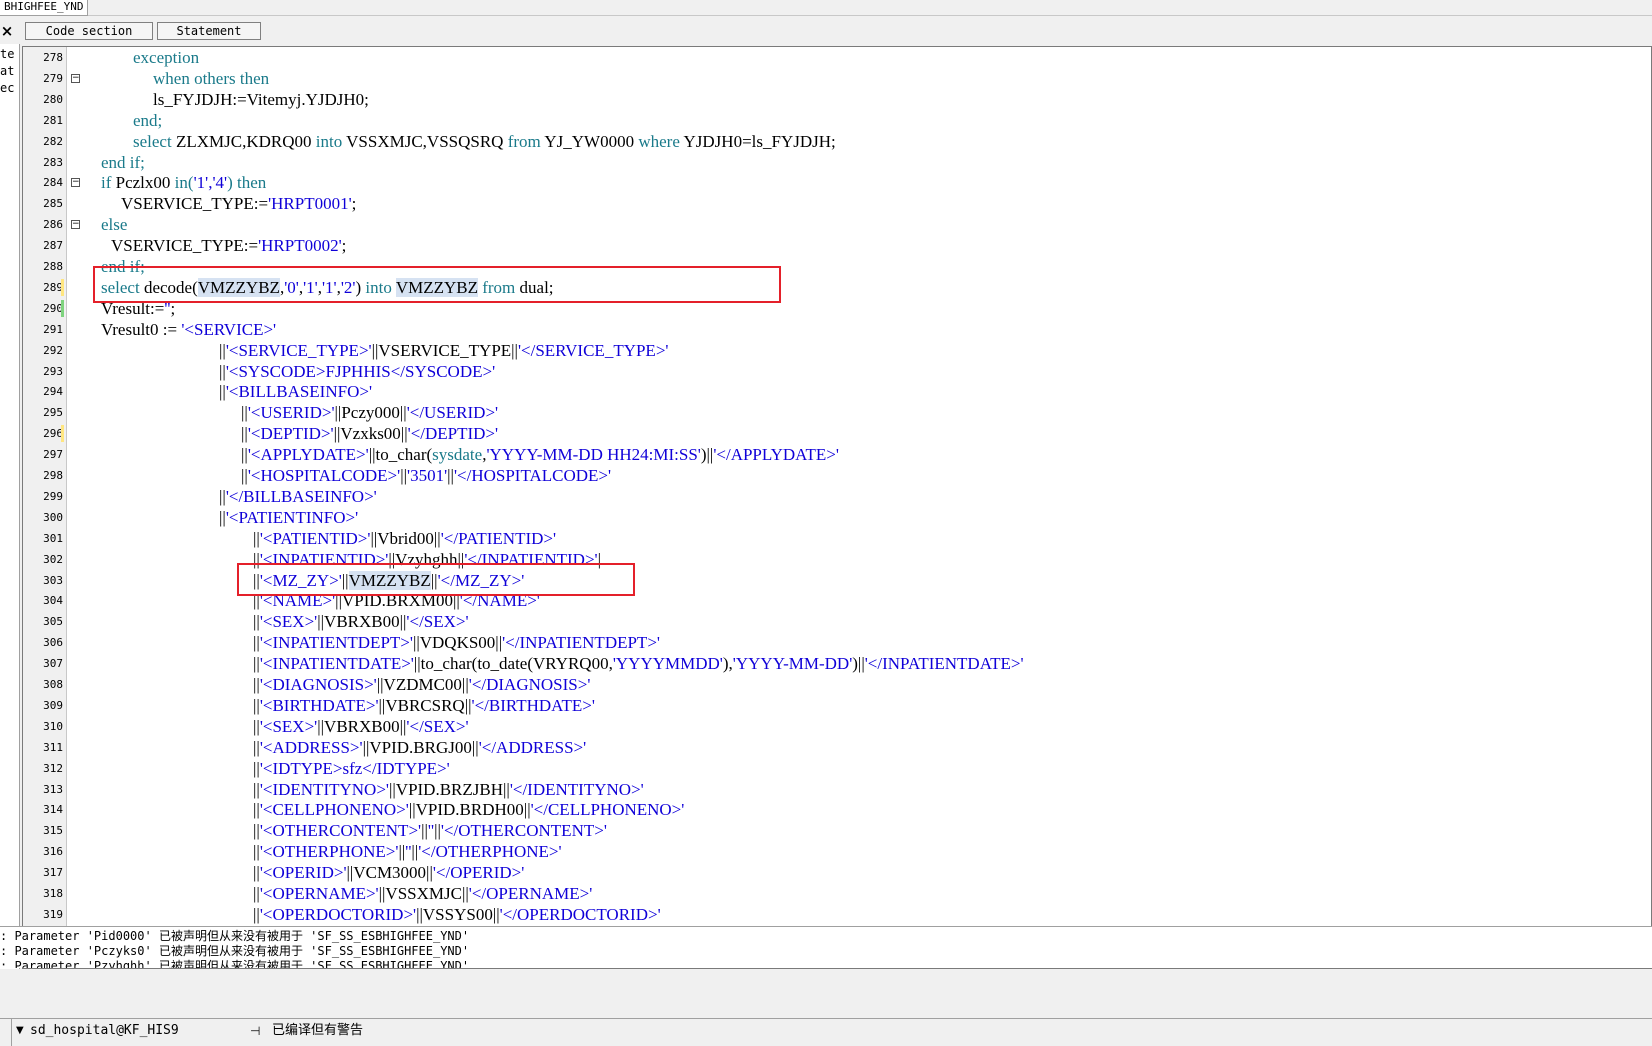  Describe the element at coordinates (576, 789) in the screenshot. I see `code-token: '</IDENTITYNO>'` at that location.